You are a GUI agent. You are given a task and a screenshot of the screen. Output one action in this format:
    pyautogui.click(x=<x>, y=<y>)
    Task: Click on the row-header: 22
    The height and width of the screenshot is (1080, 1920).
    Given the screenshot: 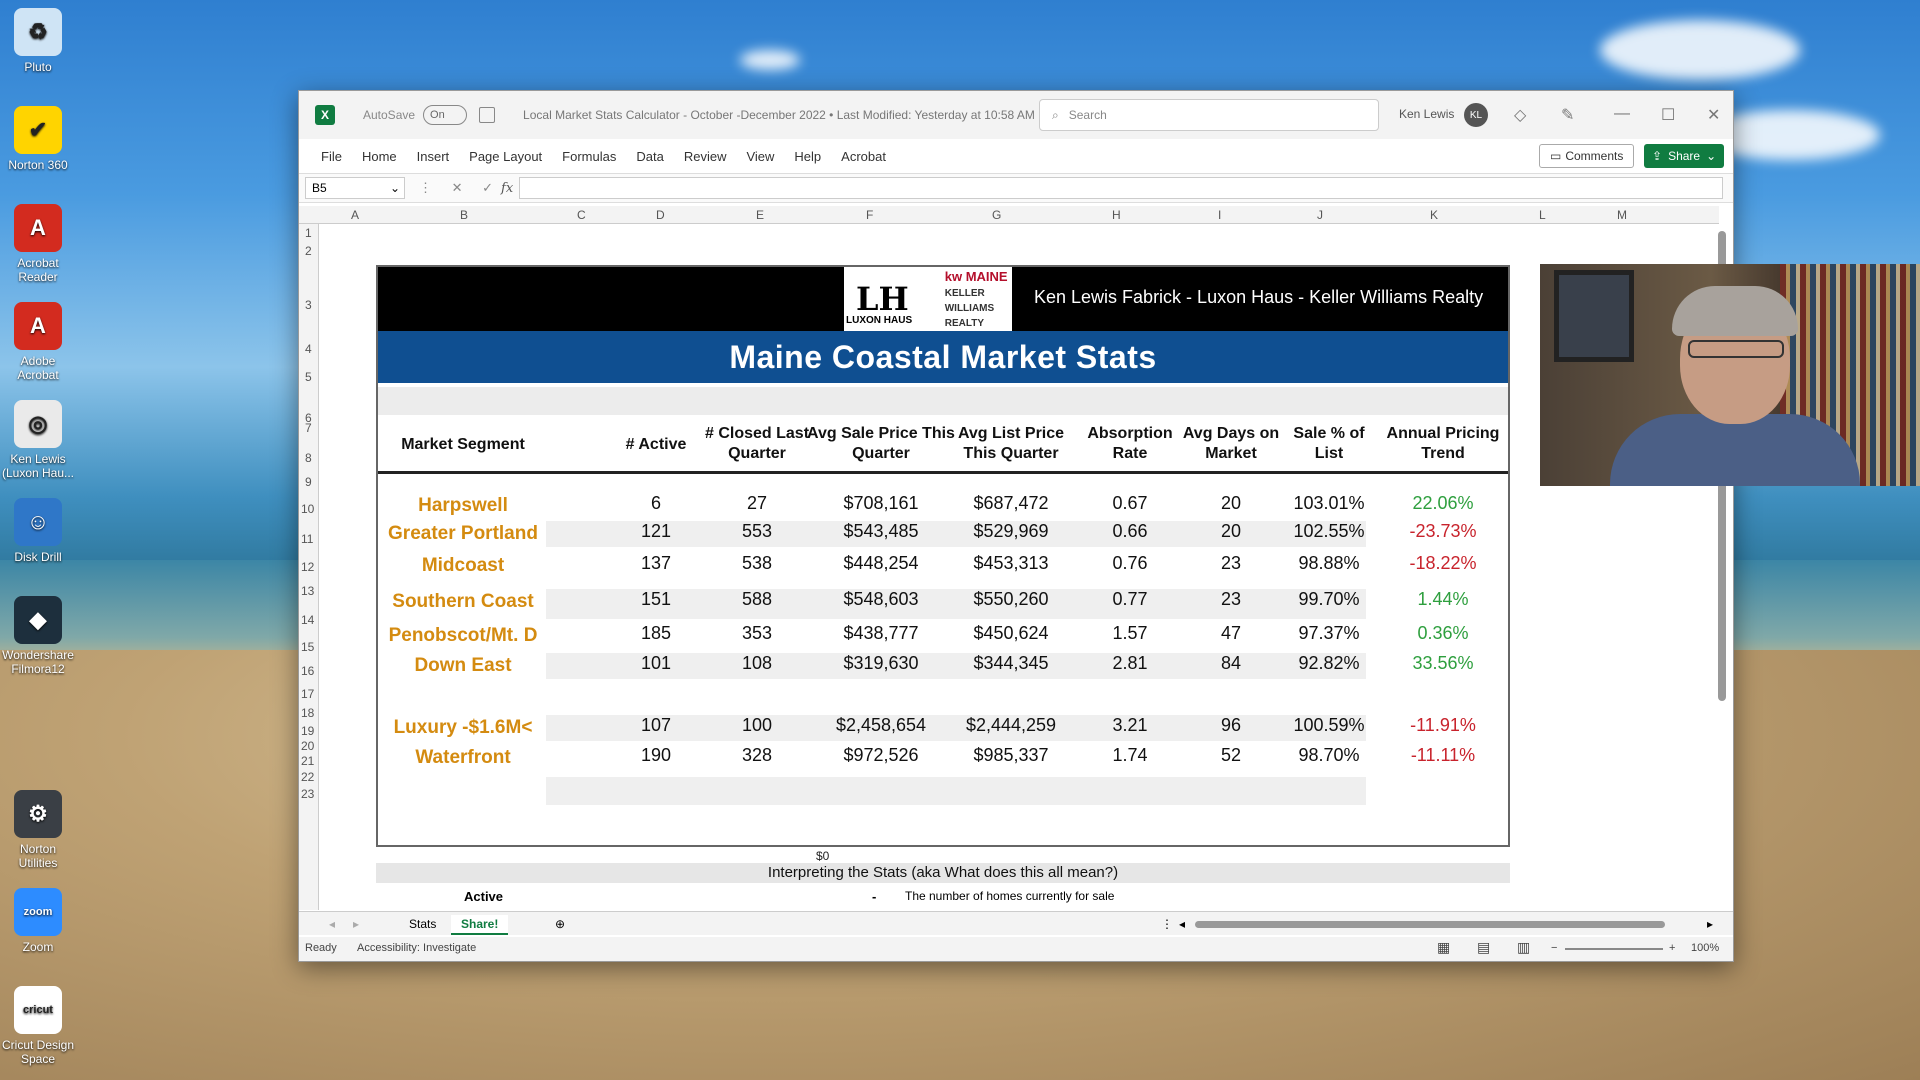 What is the action you would take?
    pyautogui.click(x=307, y=777)
    